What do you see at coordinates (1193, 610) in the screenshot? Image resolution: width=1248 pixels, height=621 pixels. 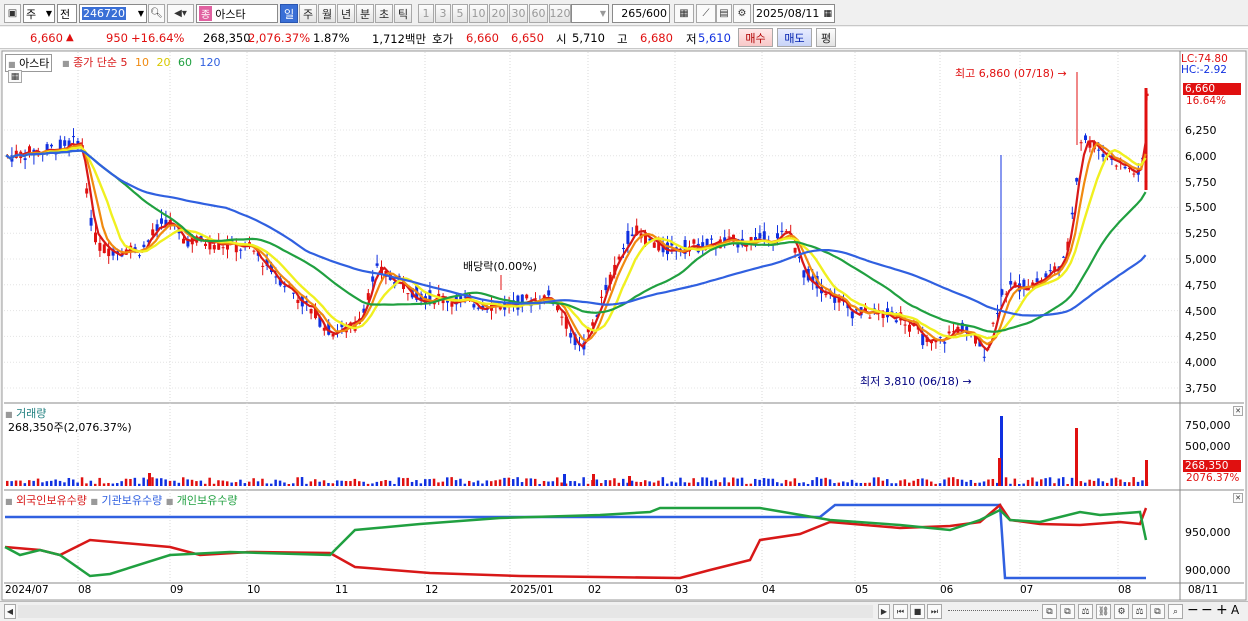 I see `zoom-out-icon: −` at bounding box center [1193, 610].